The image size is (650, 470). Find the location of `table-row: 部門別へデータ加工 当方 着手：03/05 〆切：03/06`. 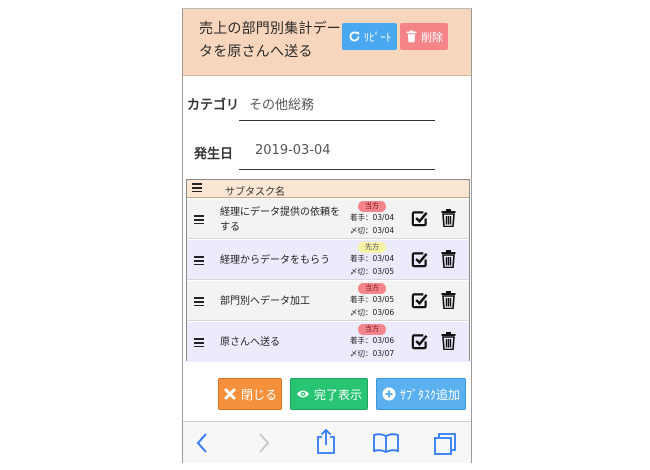

table-row: 部門別へデータ加工 当方 着手：03/05 〆切：03/06 is located at coordinates (328, 301).